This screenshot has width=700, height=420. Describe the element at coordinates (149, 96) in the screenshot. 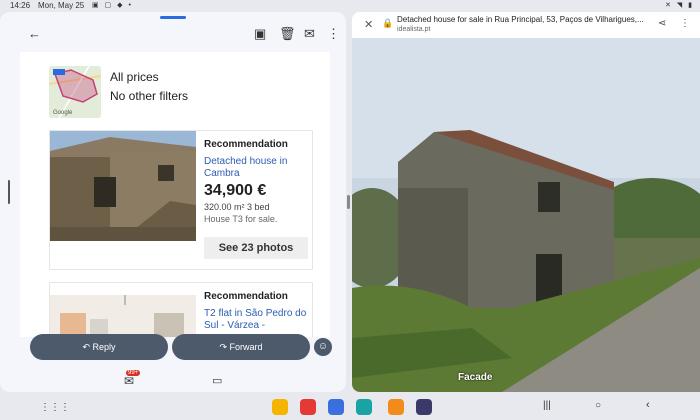

I see `filter-line: No other filters` at that location.